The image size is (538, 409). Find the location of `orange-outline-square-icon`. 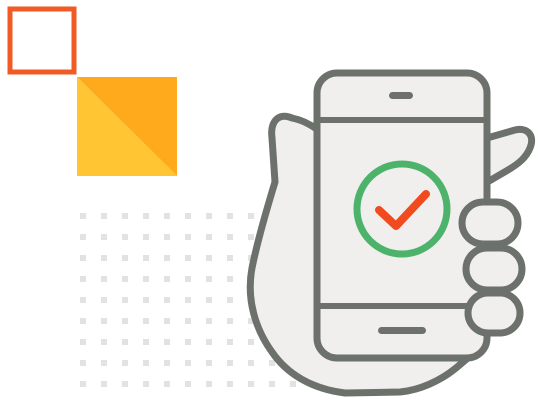

orange-outline-square-icon is located at coordinates (42, 40).